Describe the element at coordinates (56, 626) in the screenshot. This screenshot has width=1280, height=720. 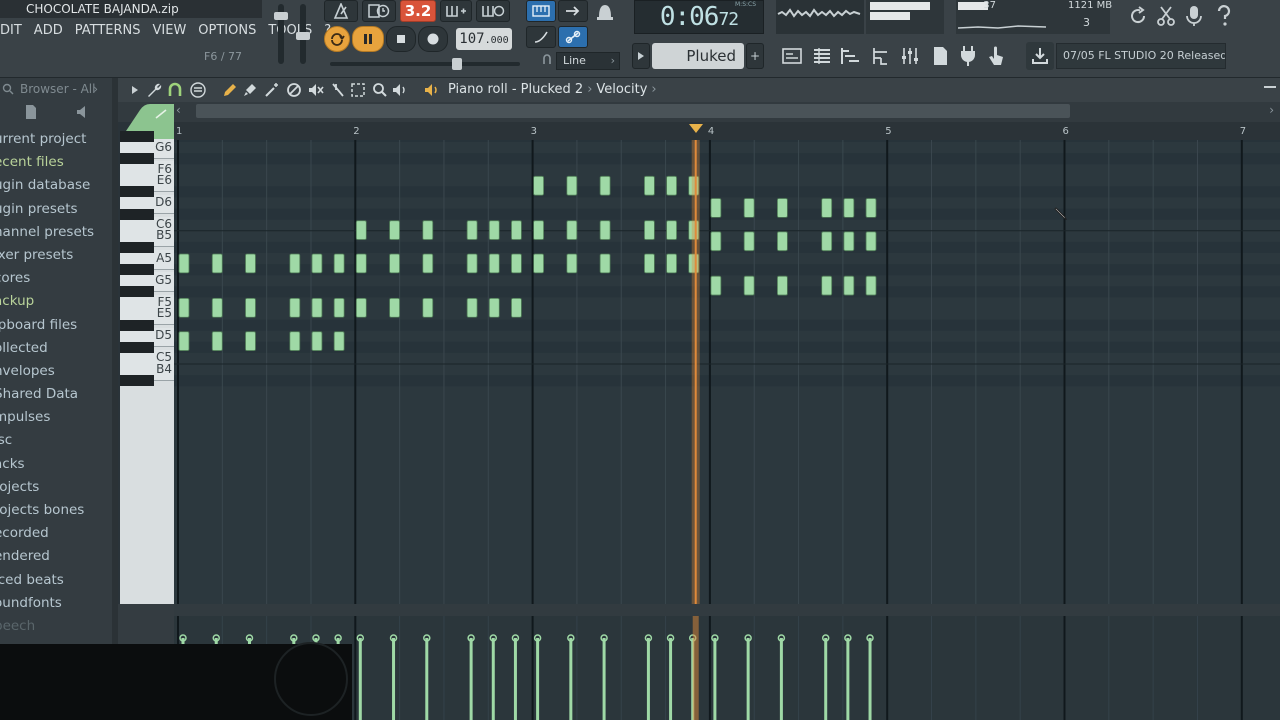
I see `browser-item: peech` at that location.